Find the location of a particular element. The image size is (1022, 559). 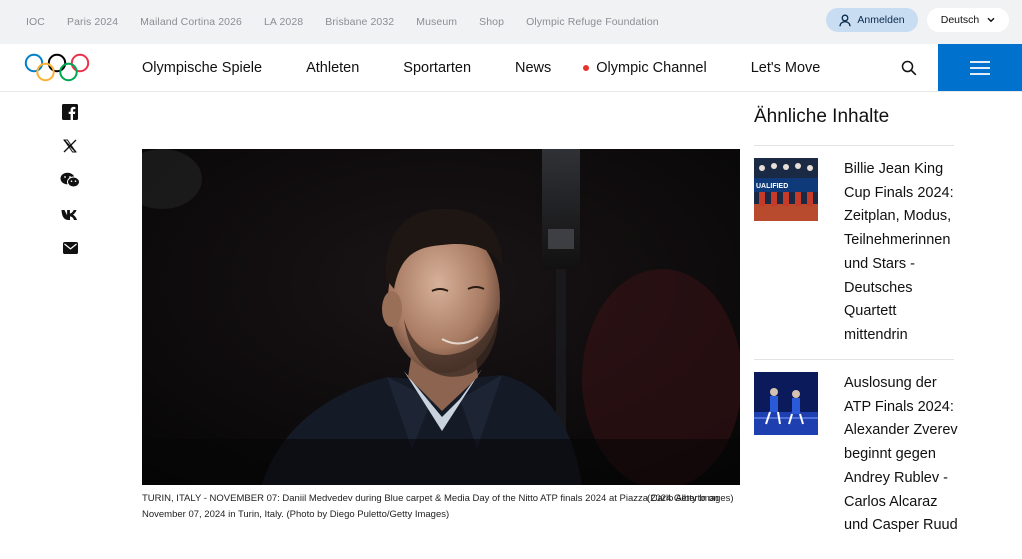

wechat-icon is located at coordinates (70, 180).